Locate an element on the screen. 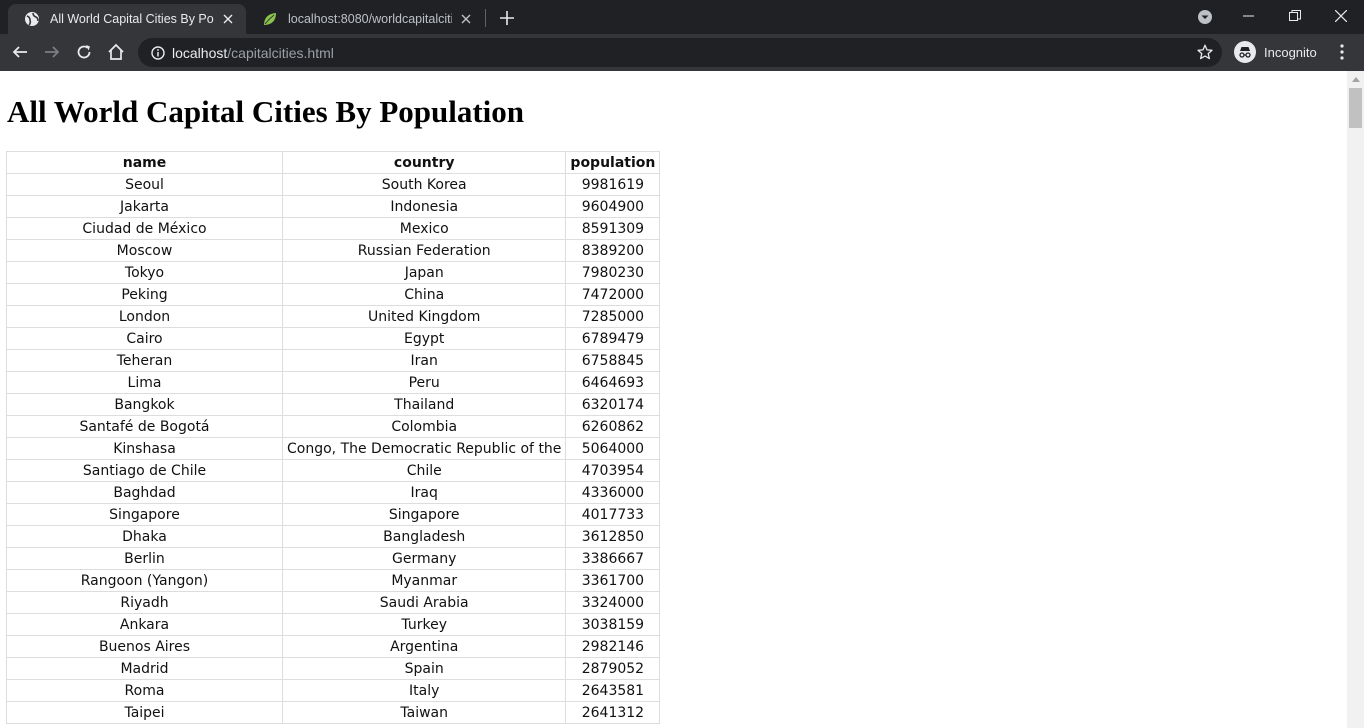 The height and width of the screenshot is (728, 1364). table-row: Tokyo Japan 7980230 is located at coordinates (333, 272).